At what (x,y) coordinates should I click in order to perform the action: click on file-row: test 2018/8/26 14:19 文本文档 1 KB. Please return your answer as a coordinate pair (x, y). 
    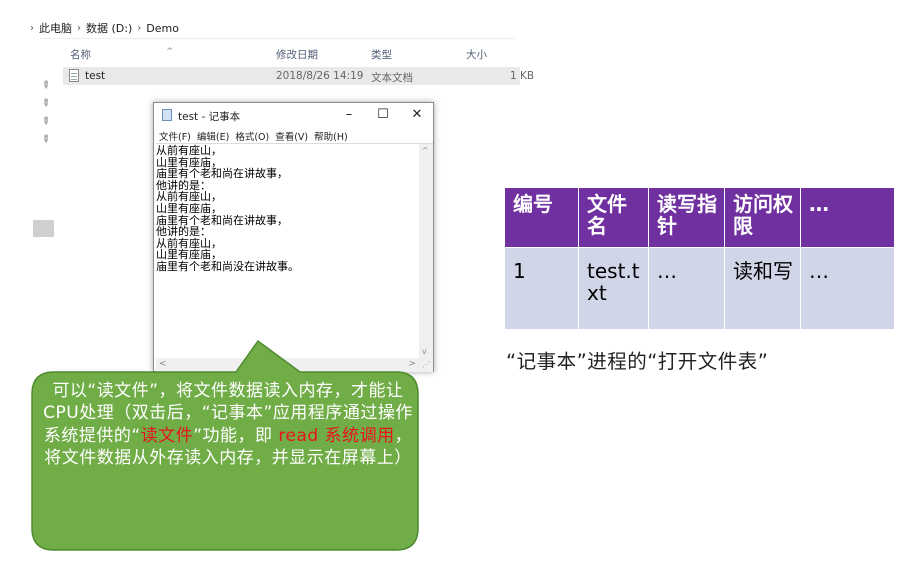
    Looking at the image, I should click on (298, 76).